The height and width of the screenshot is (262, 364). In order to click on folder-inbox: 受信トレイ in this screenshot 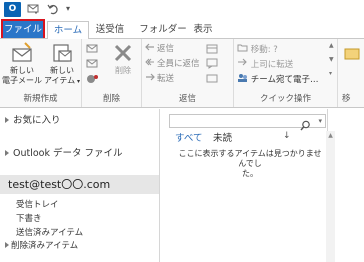, I will do `click(37, 205)`.